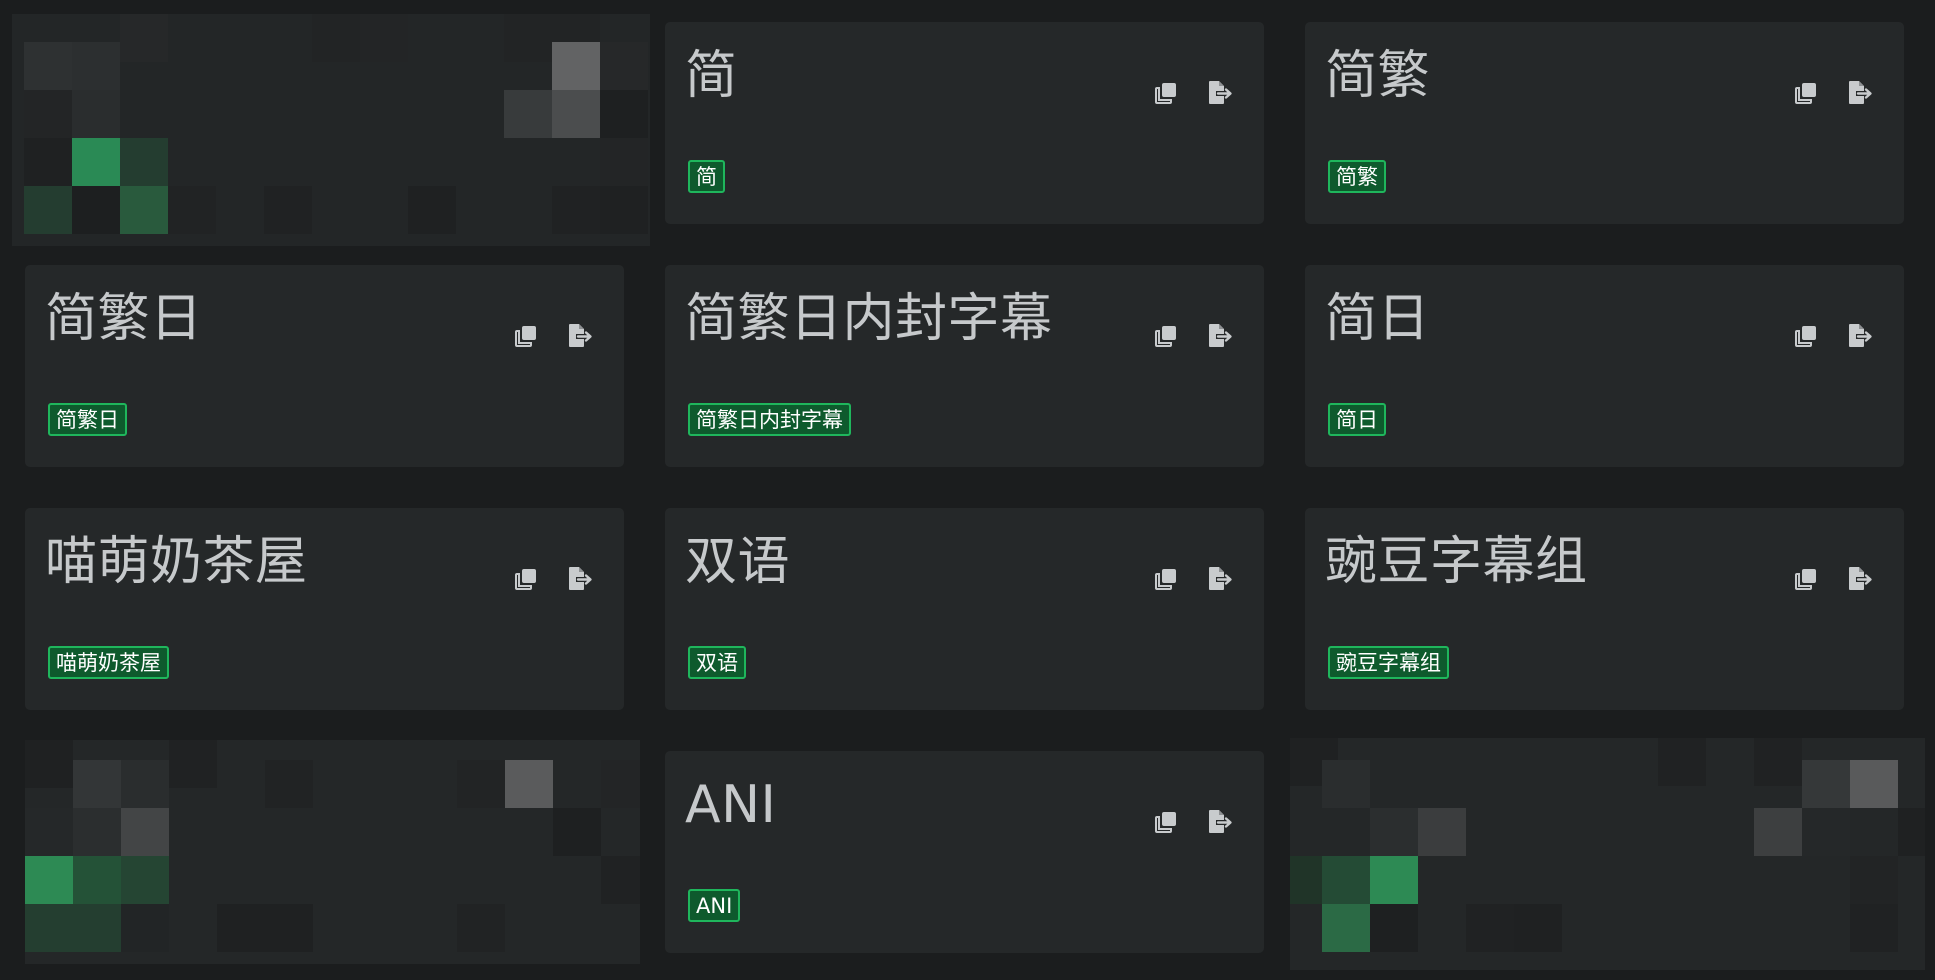 The image size is (1935, 980). Describe the element at coordinates (738, 562) in the screenshot. I see `card-title: 双语` at that location.